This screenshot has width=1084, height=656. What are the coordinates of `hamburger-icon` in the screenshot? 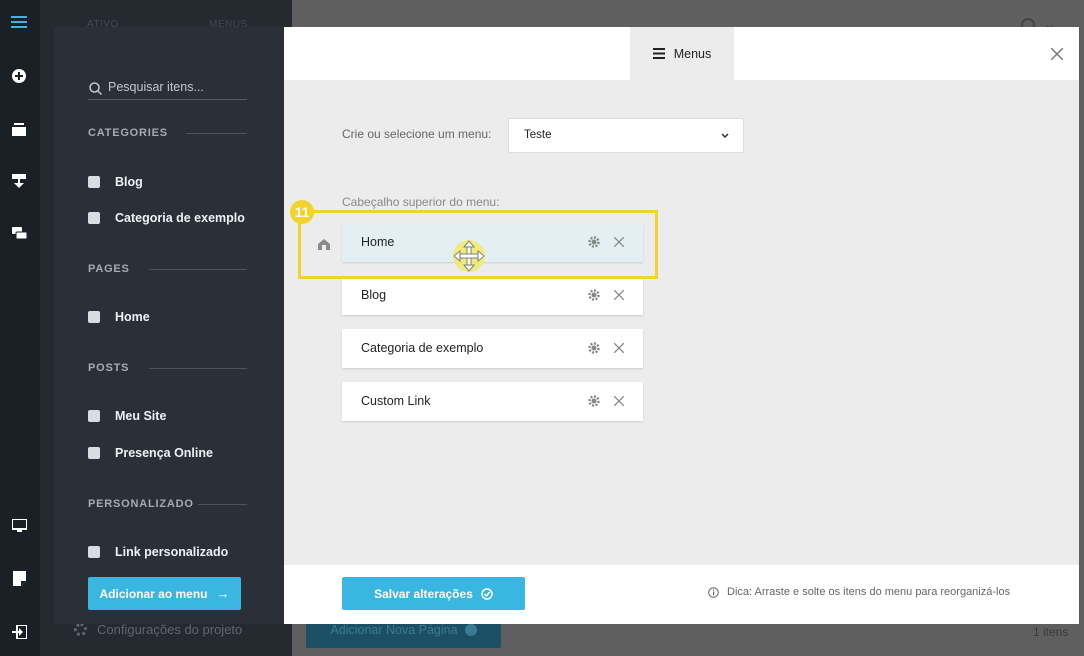 It's located at (658, 53).